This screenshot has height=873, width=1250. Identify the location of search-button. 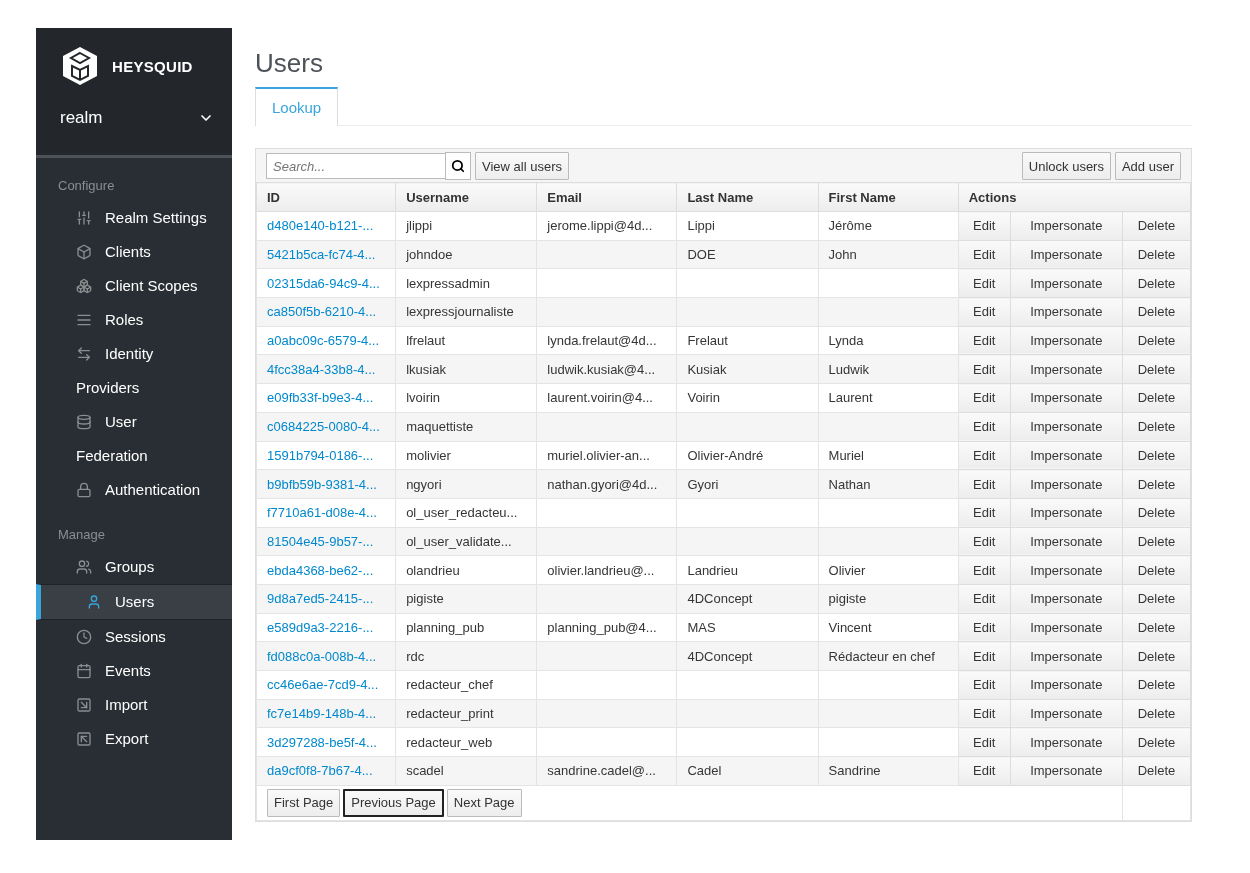
(458, 166).